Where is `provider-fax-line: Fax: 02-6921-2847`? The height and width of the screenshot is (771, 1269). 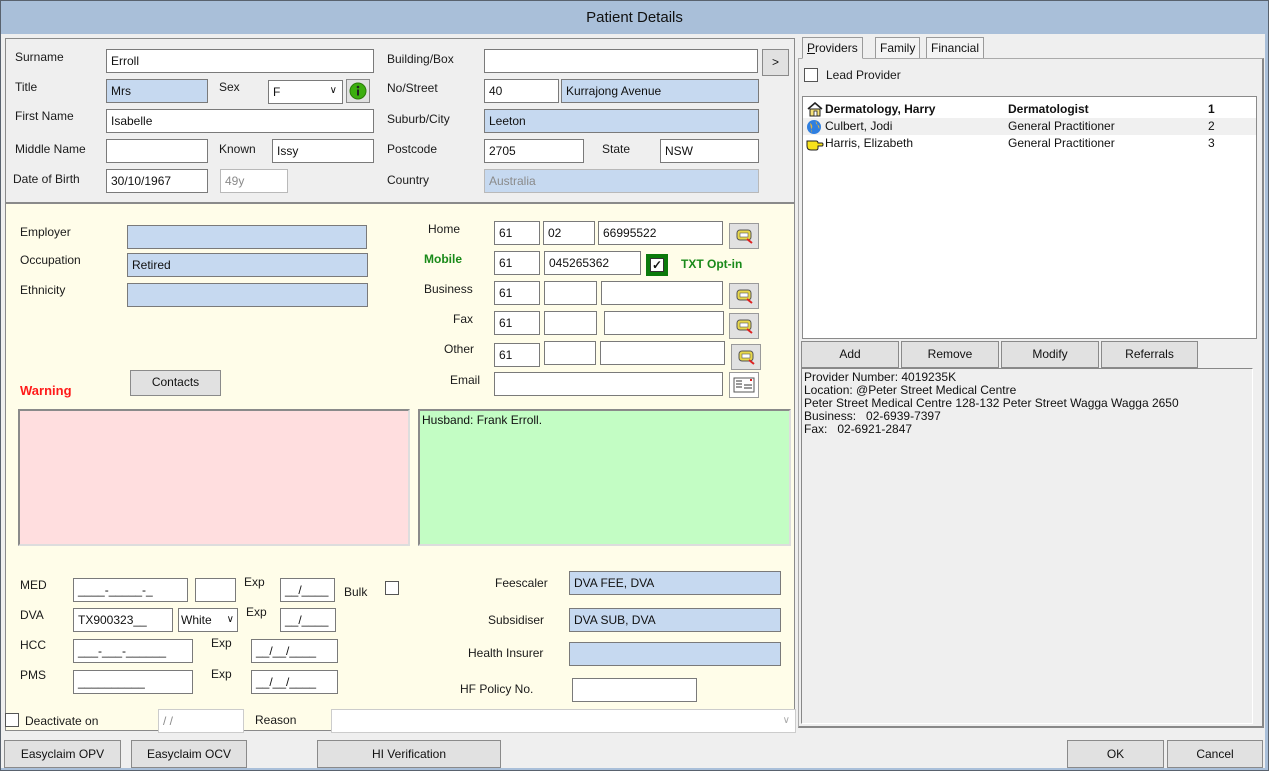
provider-fax-line: Fax: 02-6921-2847 is located at coordinates (858, 429).